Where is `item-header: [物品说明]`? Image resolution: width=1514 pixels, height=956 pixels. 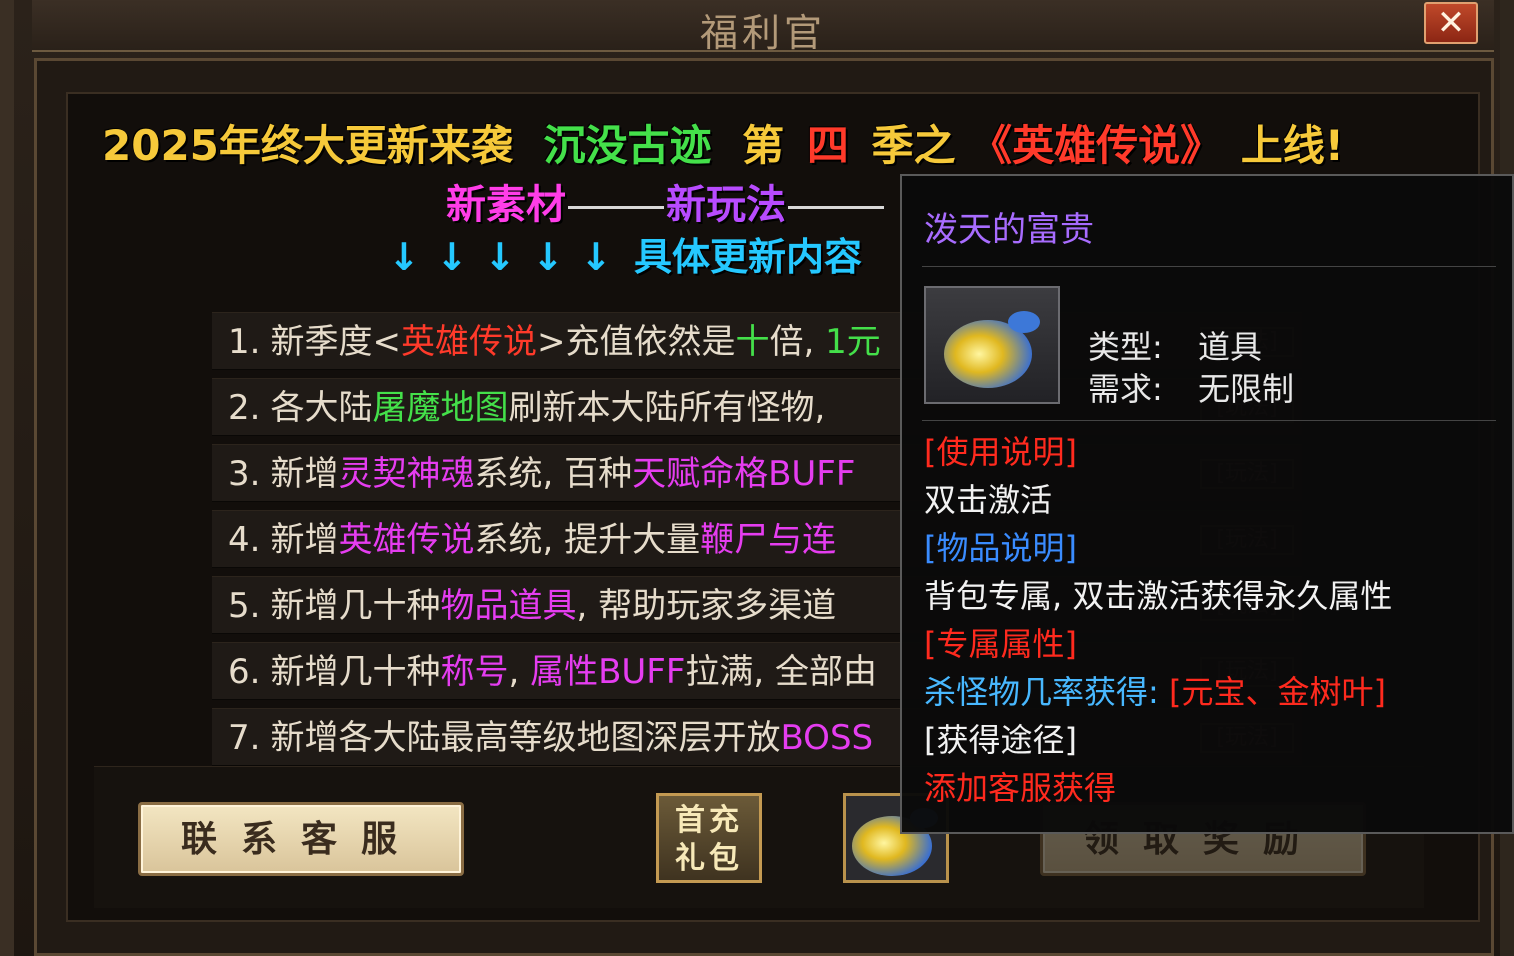
item-header: [物品说明] is located at coordinates (1000, 548).